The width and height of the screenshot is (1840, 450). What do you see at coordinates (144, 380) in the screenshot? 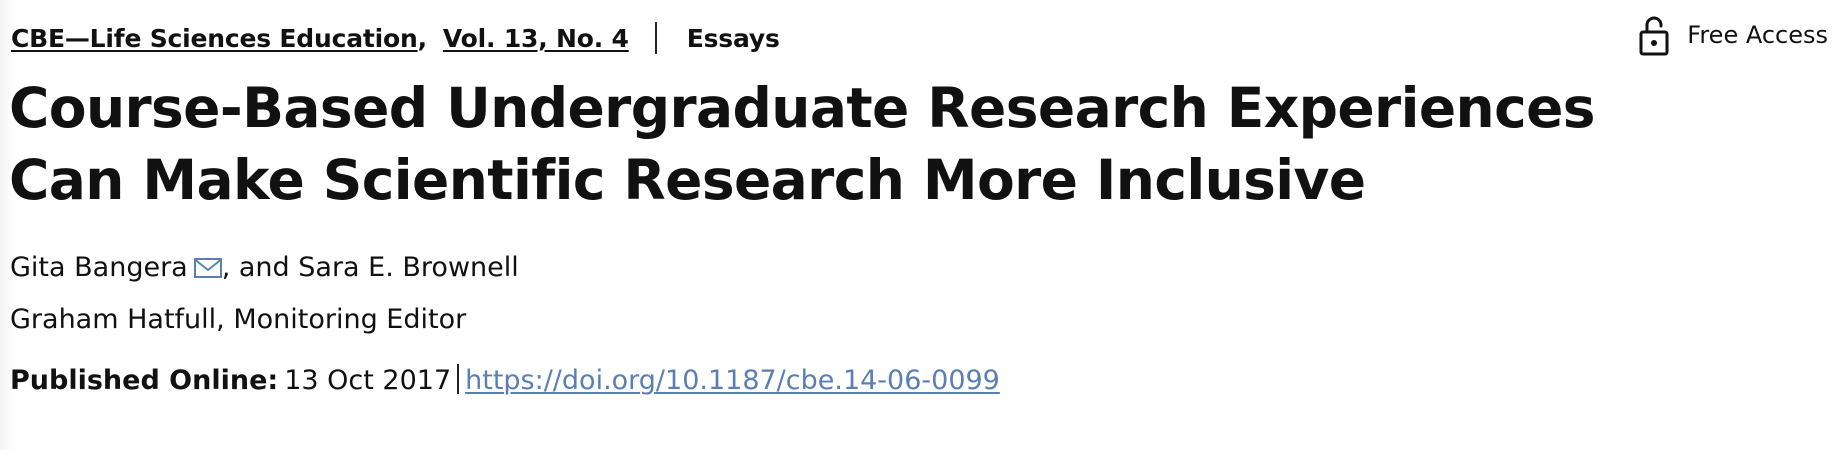
I see `published-online-label: Published Online:` at bounding box center [144, 380].